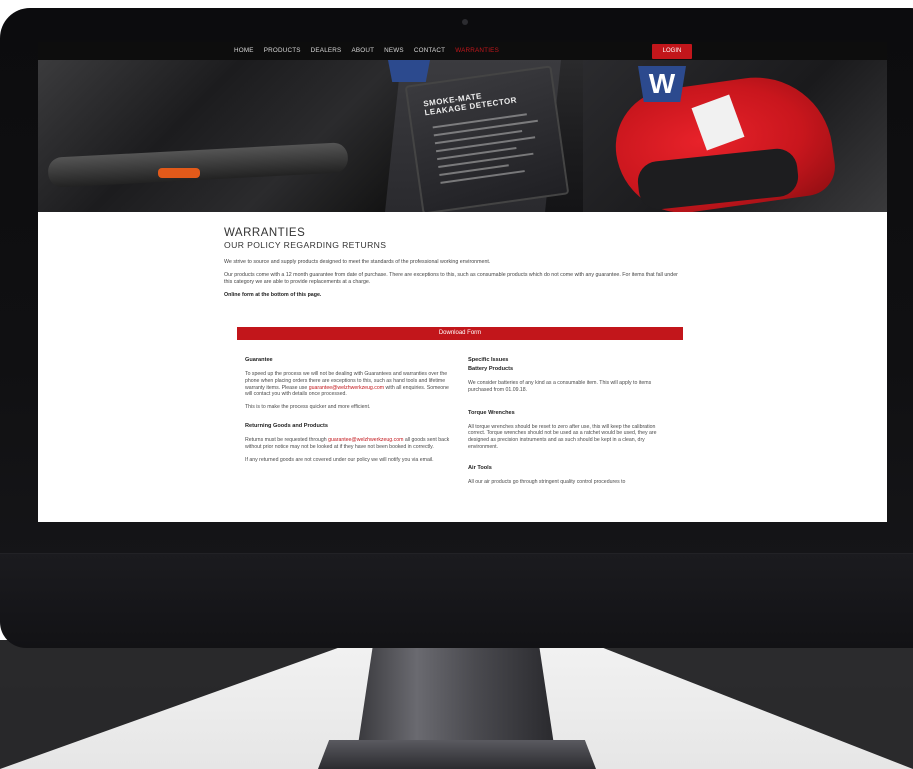 The height and width of the screenshot is (769, 913). I want to click on nav-about: ABOUT, so click(362, 50).